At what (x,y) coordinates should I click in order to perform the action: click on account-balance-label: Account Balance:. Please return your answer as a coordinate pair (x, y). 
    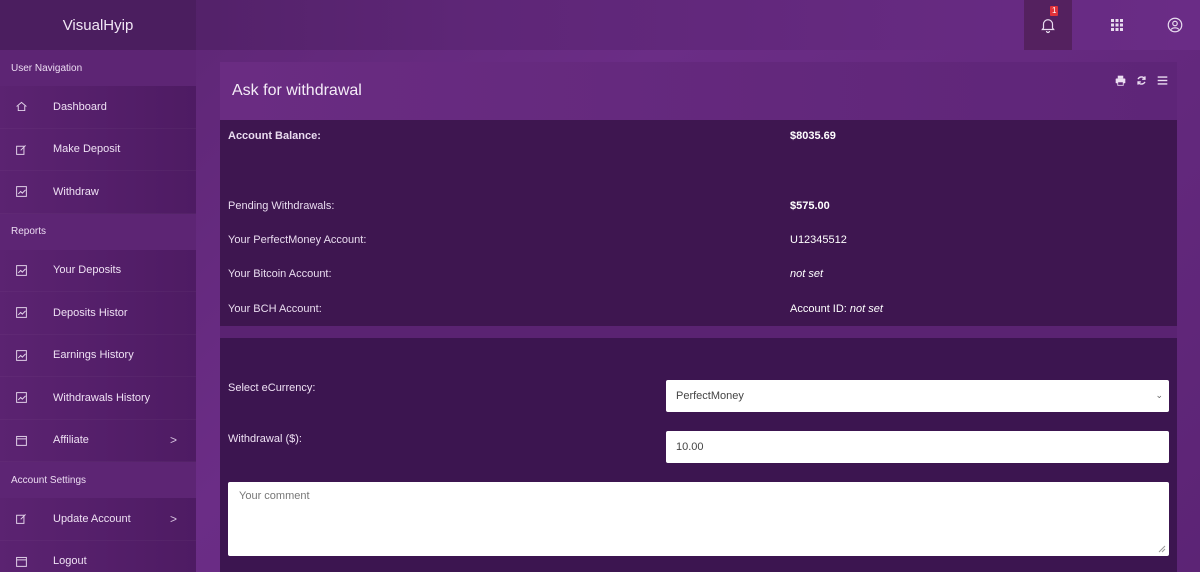
    Looking at the image, I should click on (274, 136).